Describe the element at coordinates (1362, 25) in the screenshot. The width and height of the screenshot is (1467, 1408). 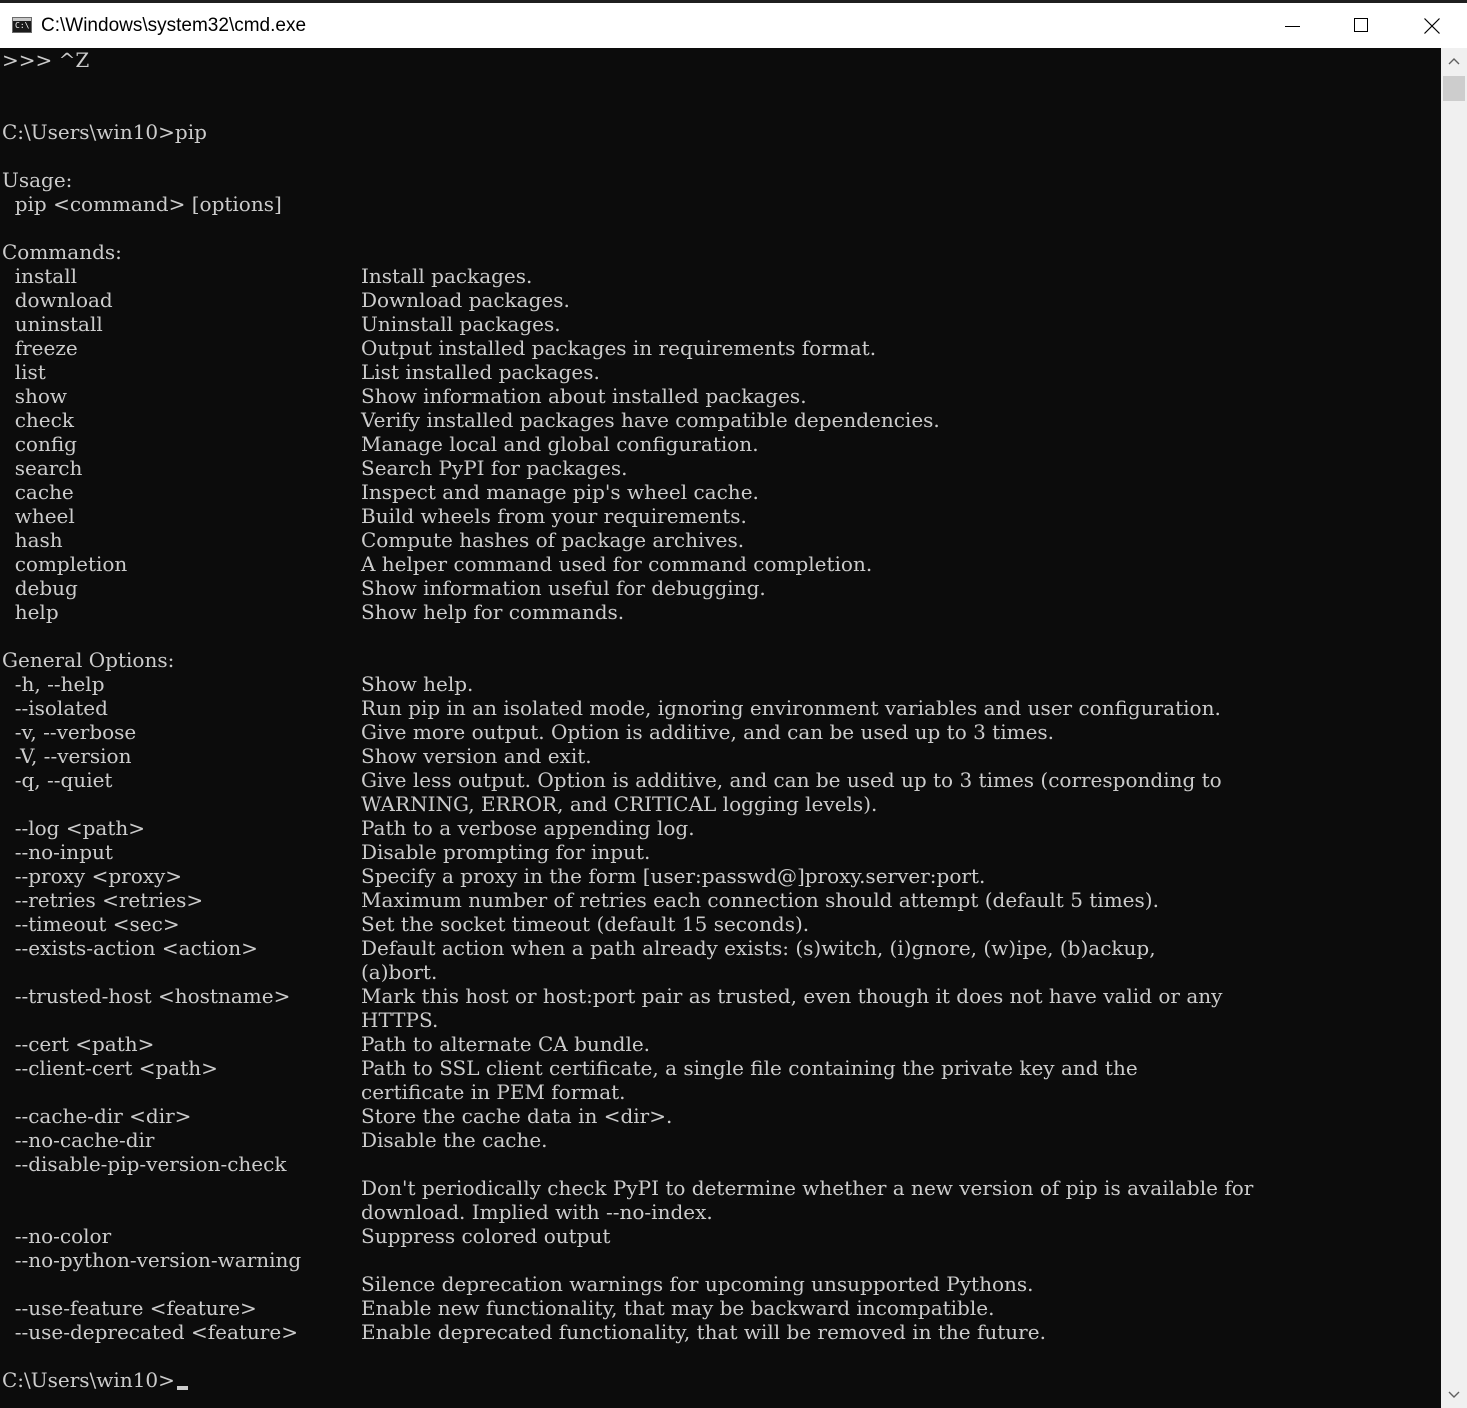
I see `maximize-button` at that location.